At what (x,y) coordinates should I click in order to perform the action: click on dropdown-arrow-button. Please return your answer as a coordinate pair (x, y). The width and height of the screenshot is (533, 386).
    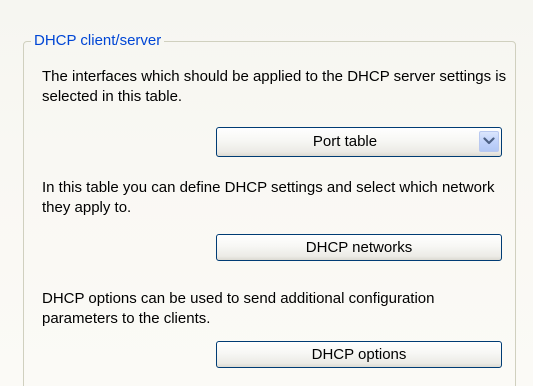
    Looking at the image, I should click on (489, 141).